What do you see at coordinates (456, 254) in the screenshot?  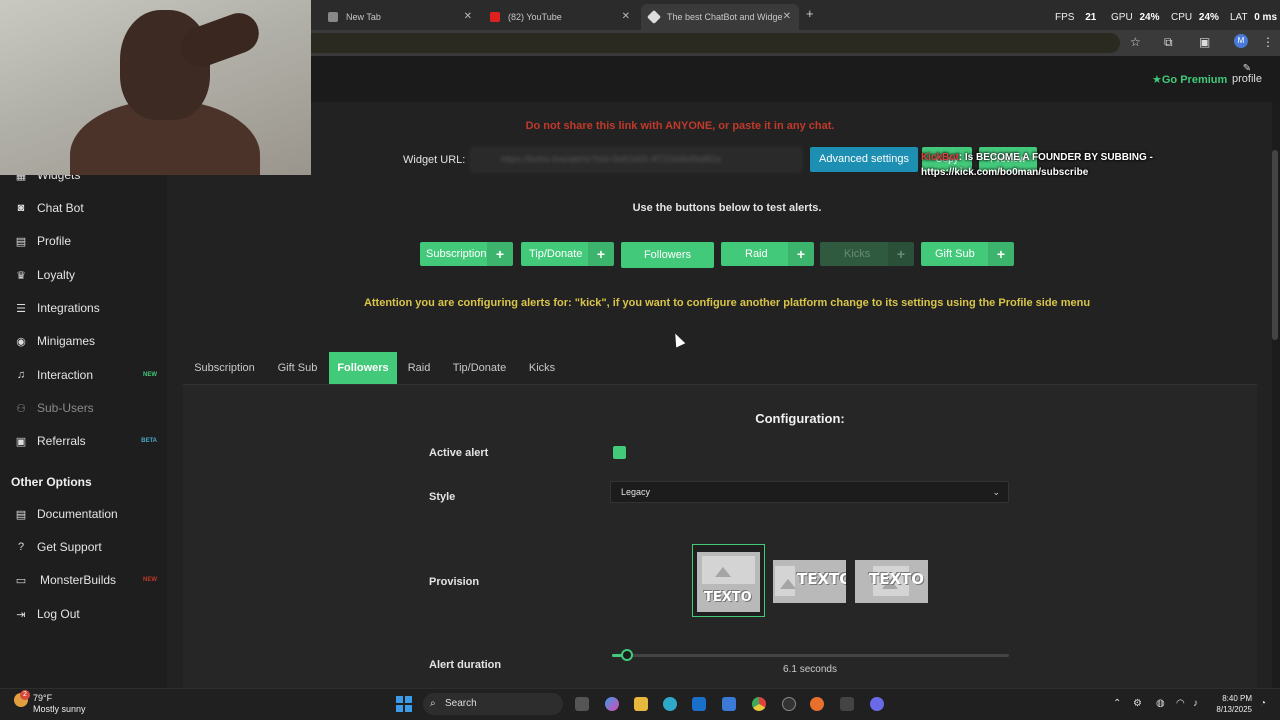 I see `button-label: Subscription` at bounding box center [456, 254].